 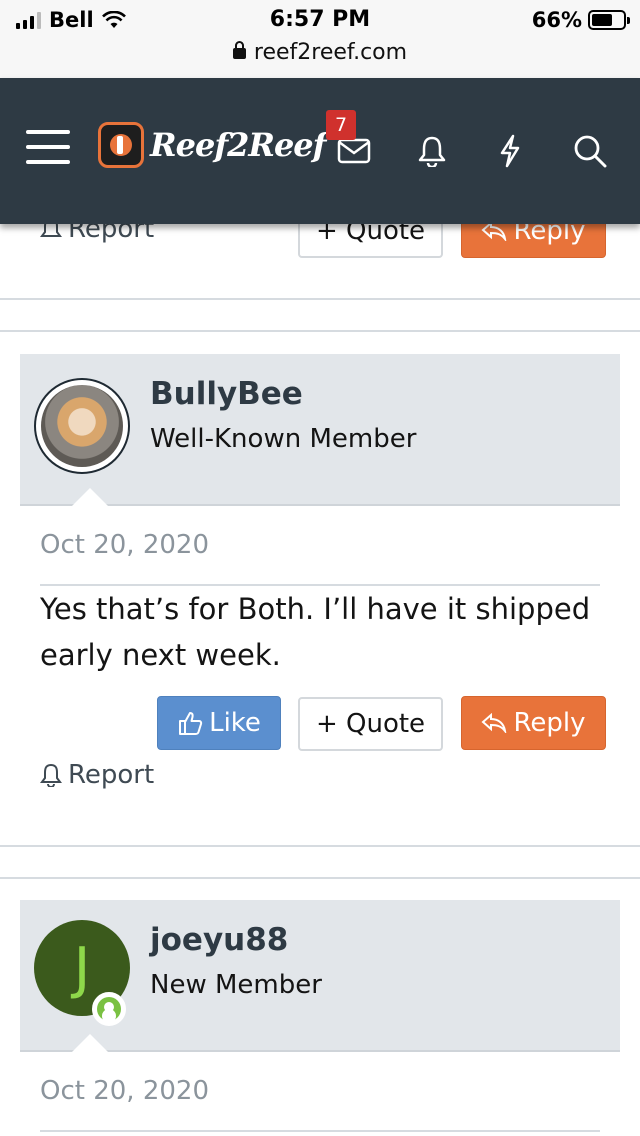 What do you see at coordinates (320, 1131) in the screenshot?
I see `date-divider` at bounding box center [320, 1131].